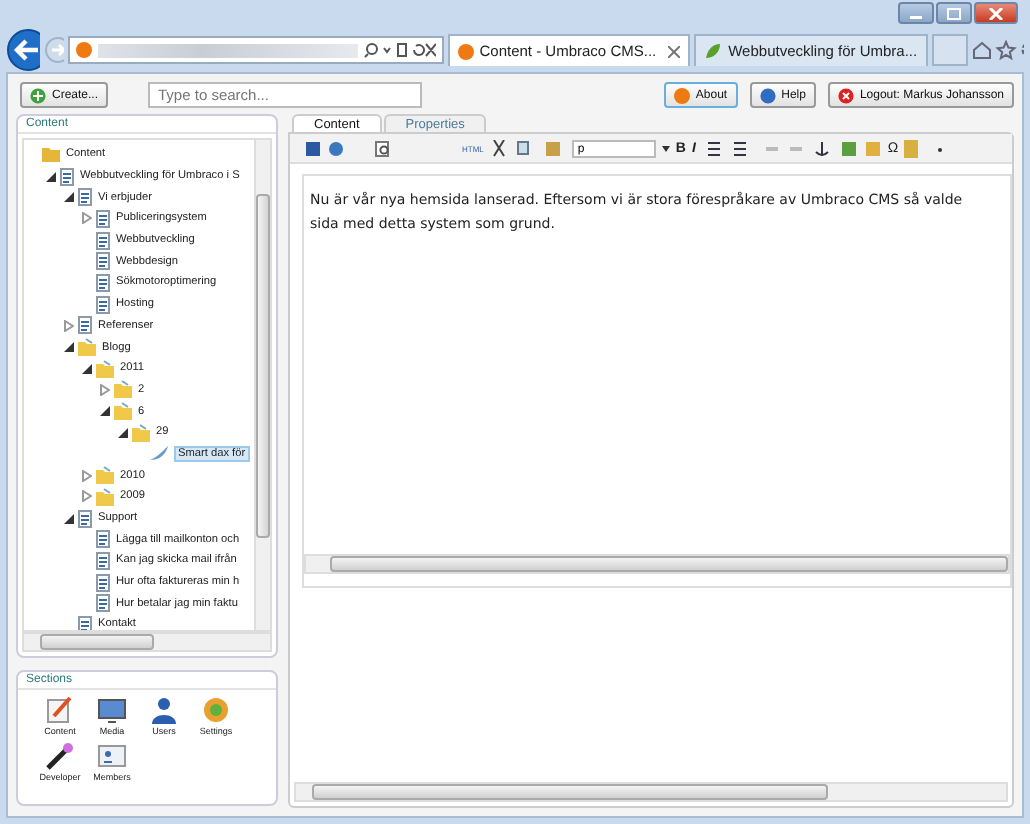  I want to click on monitor-icon, so click(112, 710).